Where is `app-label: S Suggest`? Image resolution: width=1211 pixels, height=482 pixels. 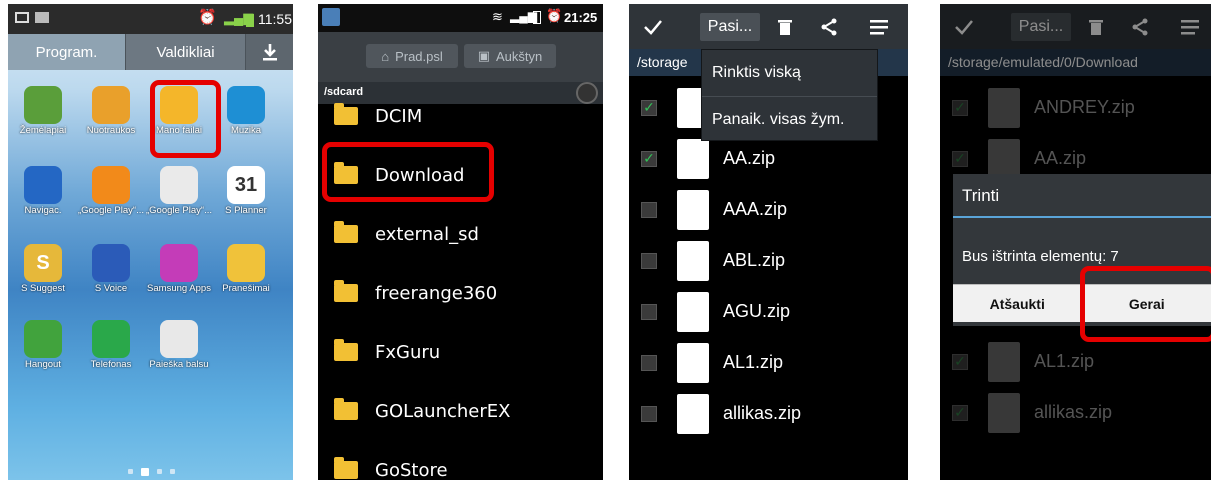 app-label: S Suggest is located at coordinates (43, 288).